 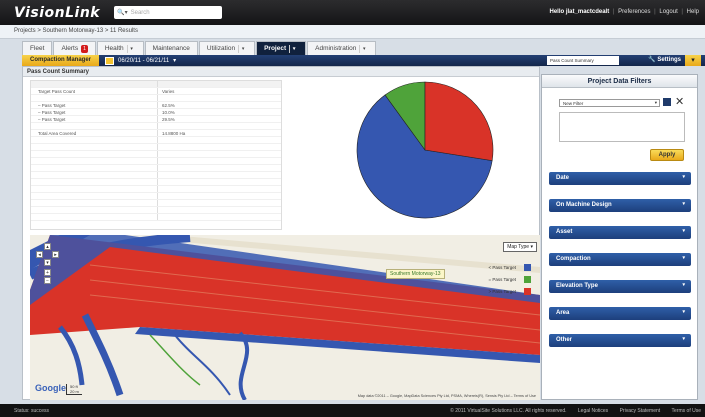 What do you see at coordinates (47, 246) in the screenshot?
I see `pan-up-icon: ▴` at bounding box center [47, 246].